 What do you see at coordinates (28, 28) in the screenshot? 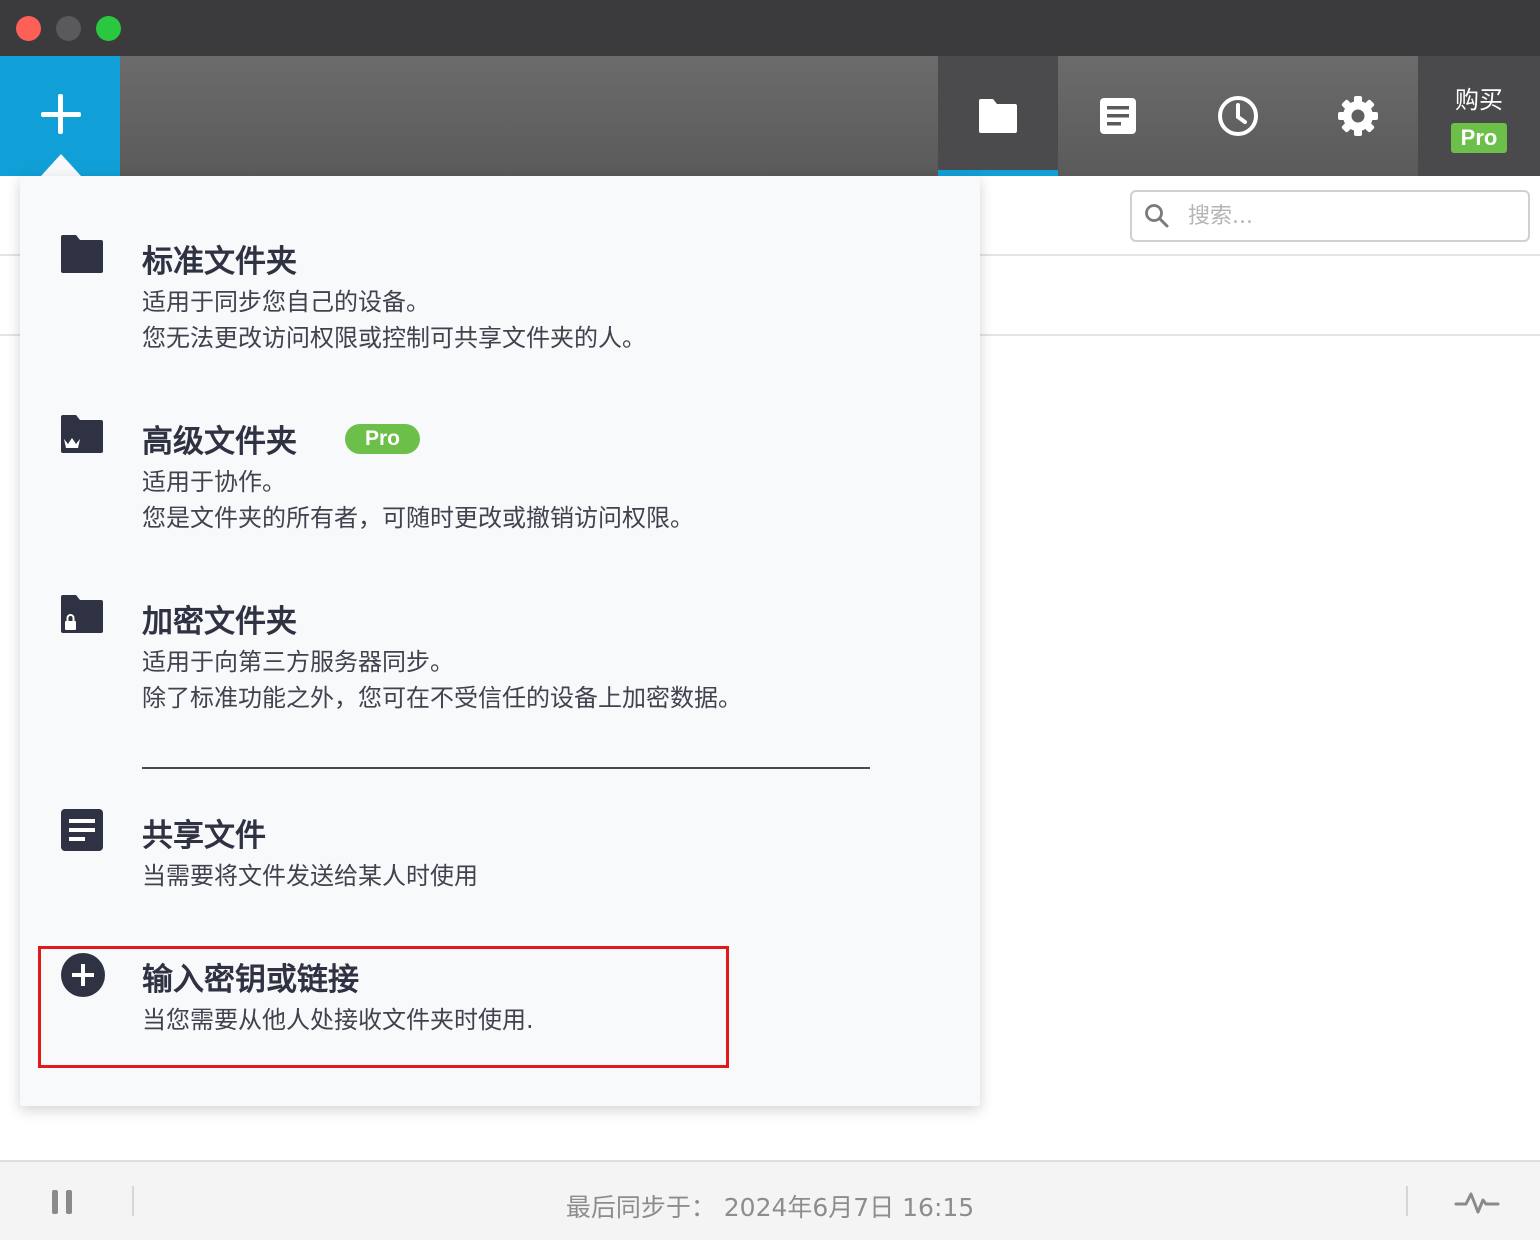
I see `close-window-button` at bounding box center [28, 28].